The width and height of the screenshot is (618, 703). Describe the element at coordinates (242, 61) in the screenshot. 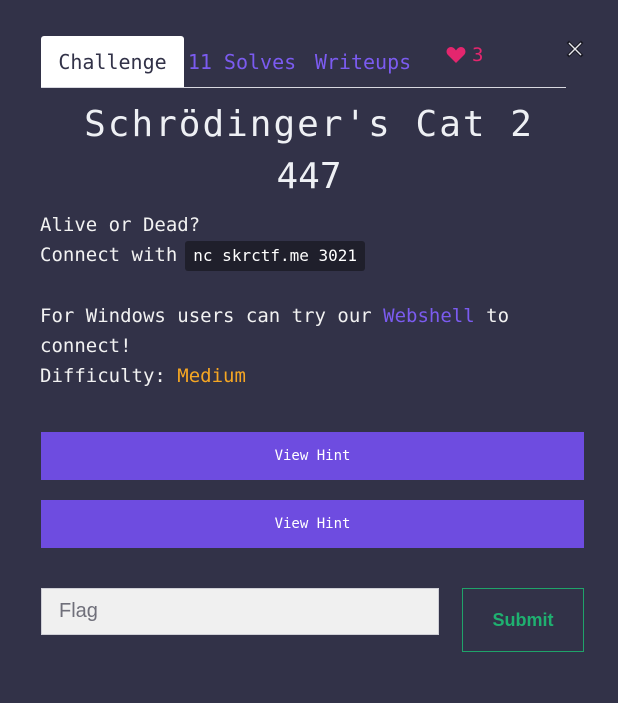

I see `tab-solves: 11 Solves` at that location.